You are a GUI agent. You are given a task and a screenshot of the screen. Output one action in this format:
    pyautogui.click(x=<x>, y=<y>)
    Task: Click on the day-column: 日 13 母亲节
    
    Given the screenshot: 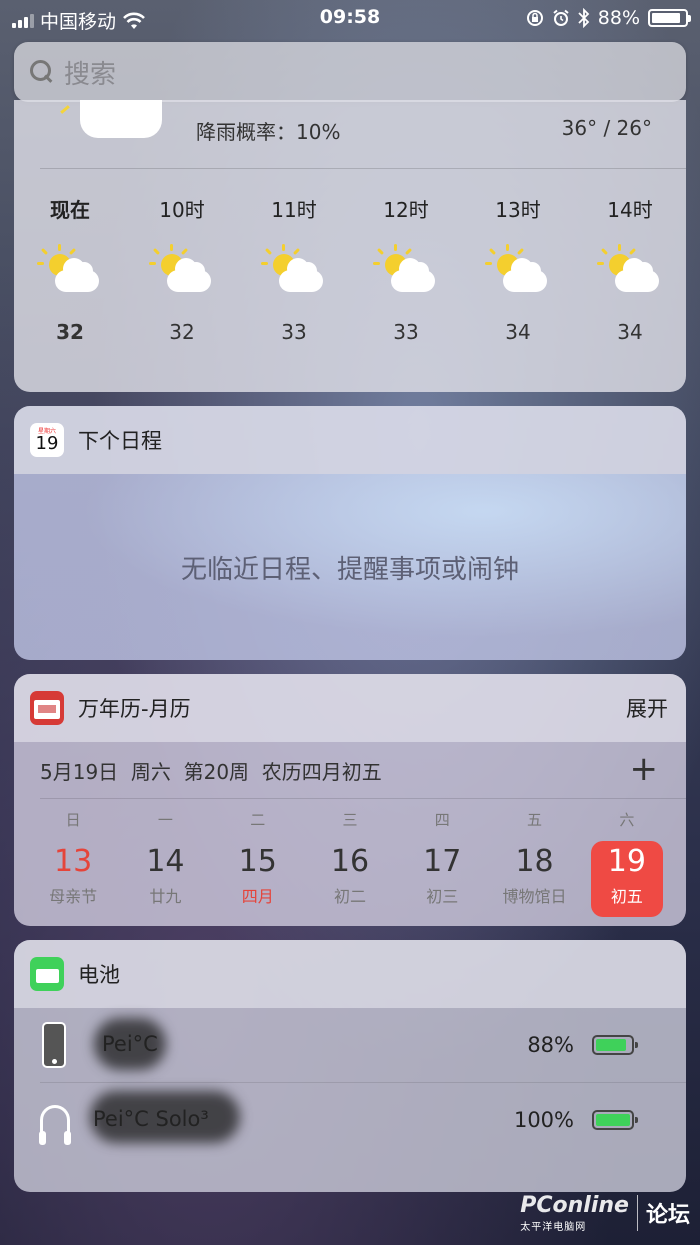 What is the action you would take?
    pyautogui.click(x=73, y=858)
    